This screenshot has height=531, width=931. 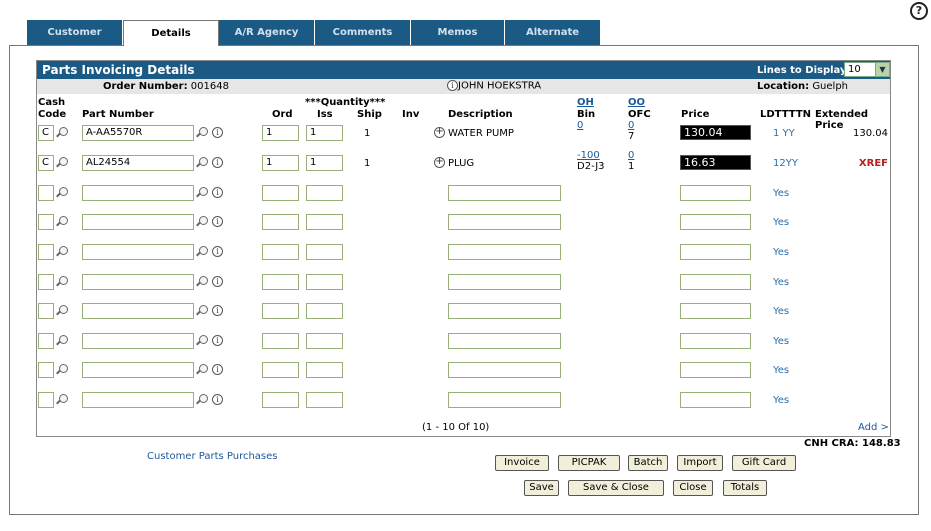 What do you see at coordinates (553, 41) in the screenshot?
I see `tab-alternate-charge: Alternate Charge` at bounding box center [553, 41].